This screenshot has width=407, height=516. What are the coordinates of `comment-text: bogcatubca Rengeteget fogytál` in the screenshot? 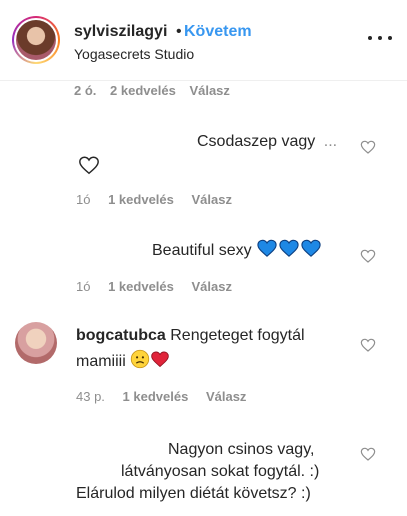 It's located at (190, 335).